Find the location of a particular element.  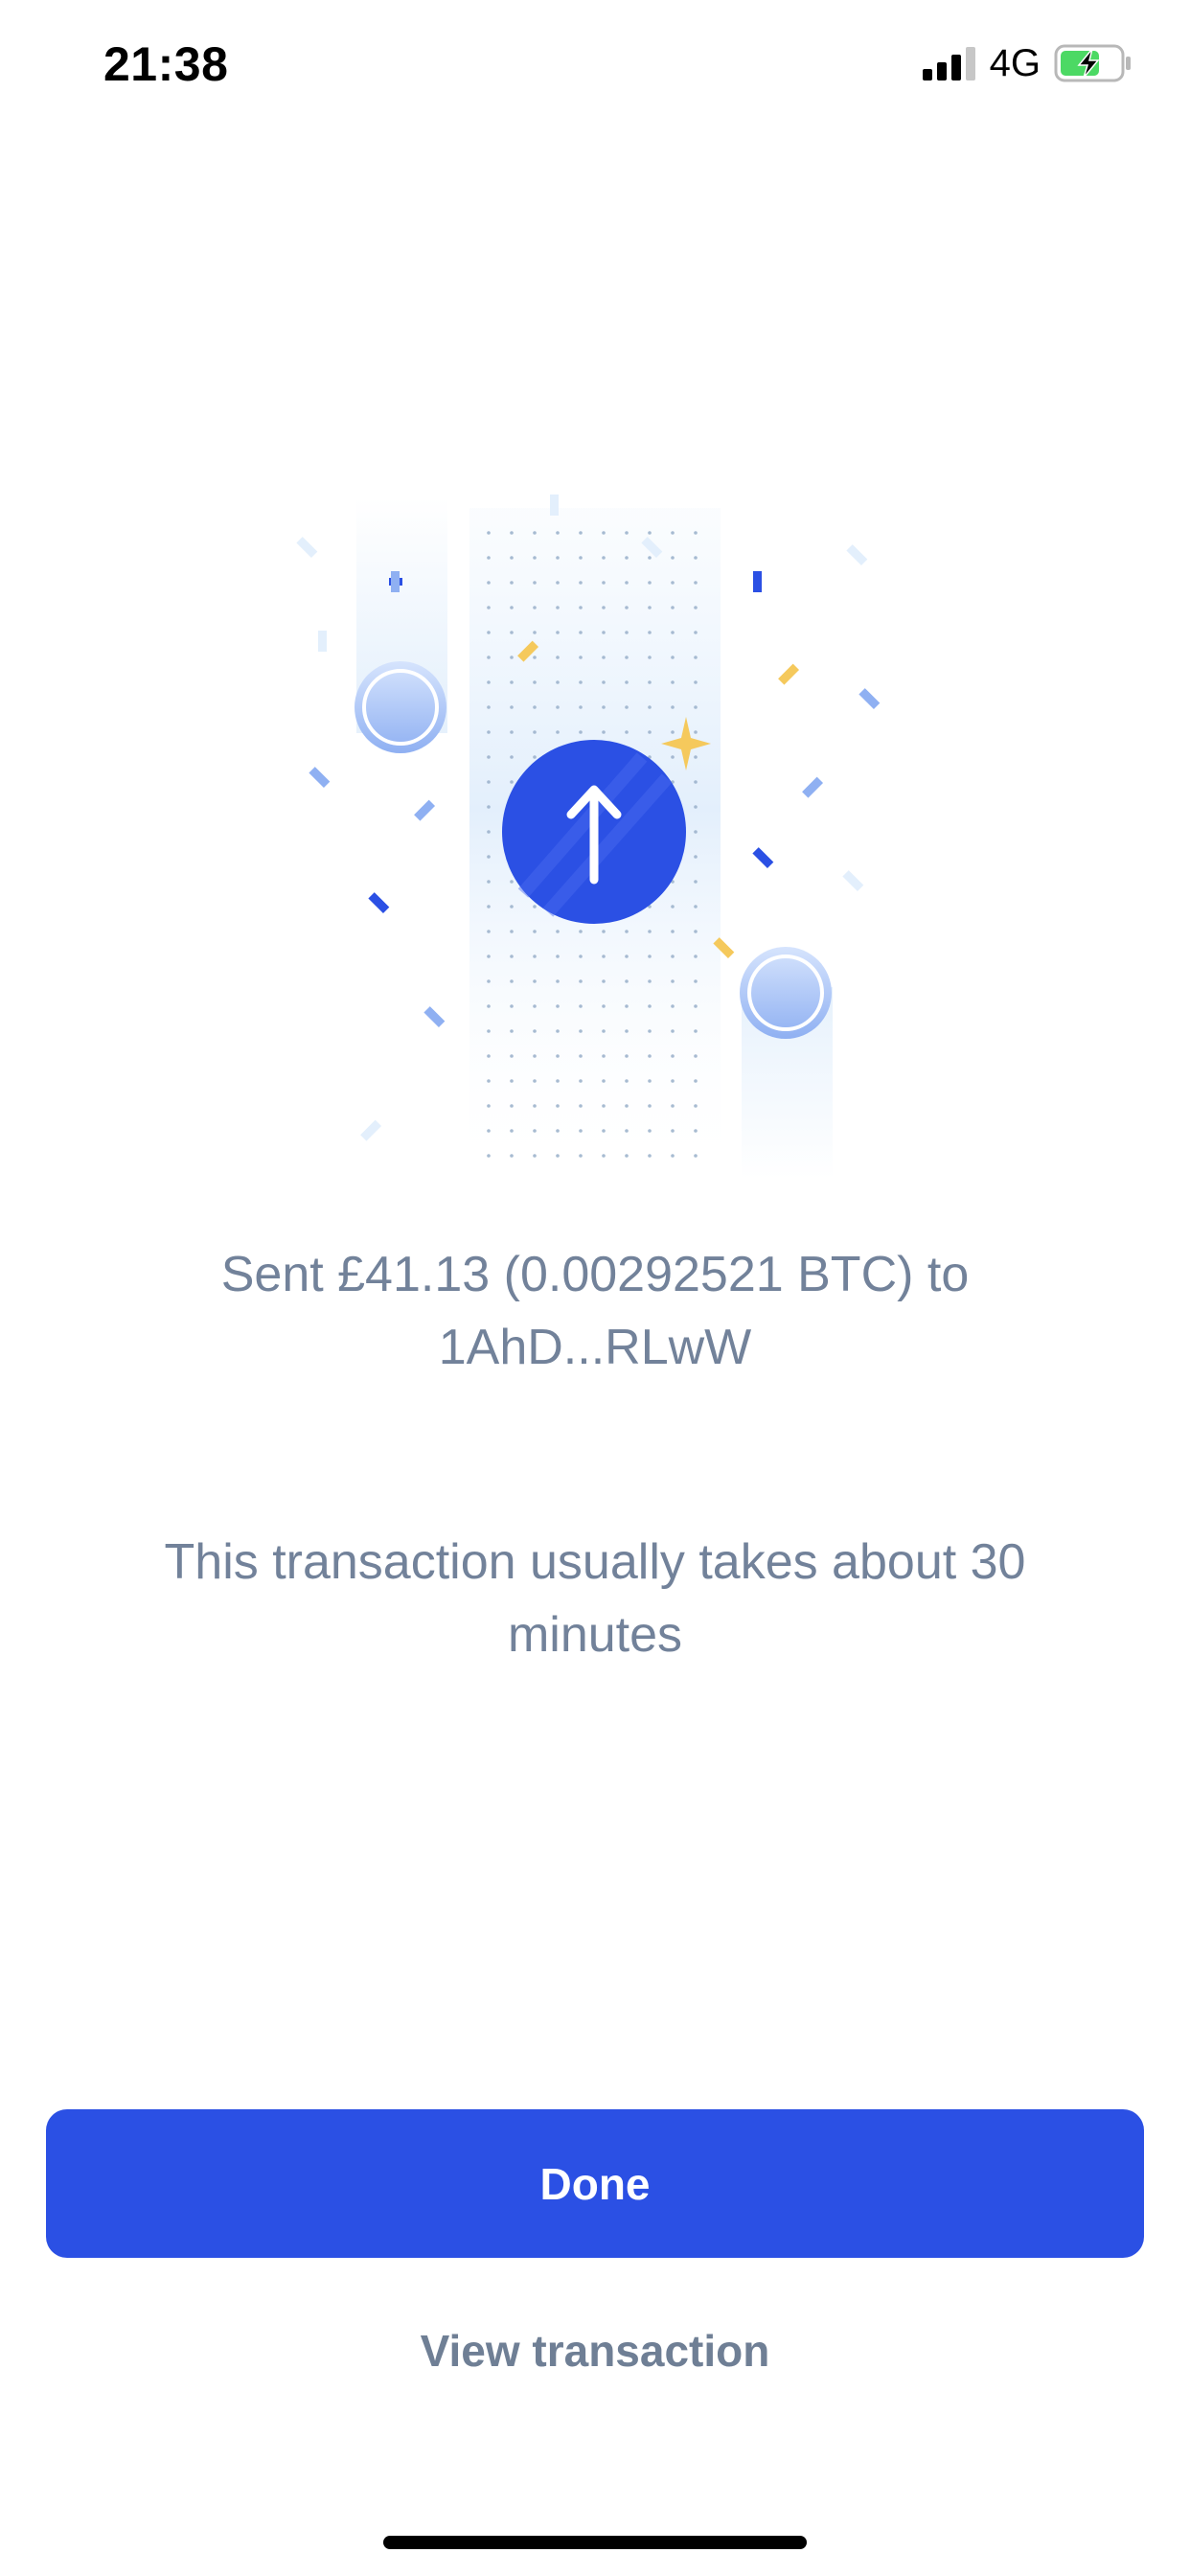

arrow-up-icon is located at coordinates (594, 832).